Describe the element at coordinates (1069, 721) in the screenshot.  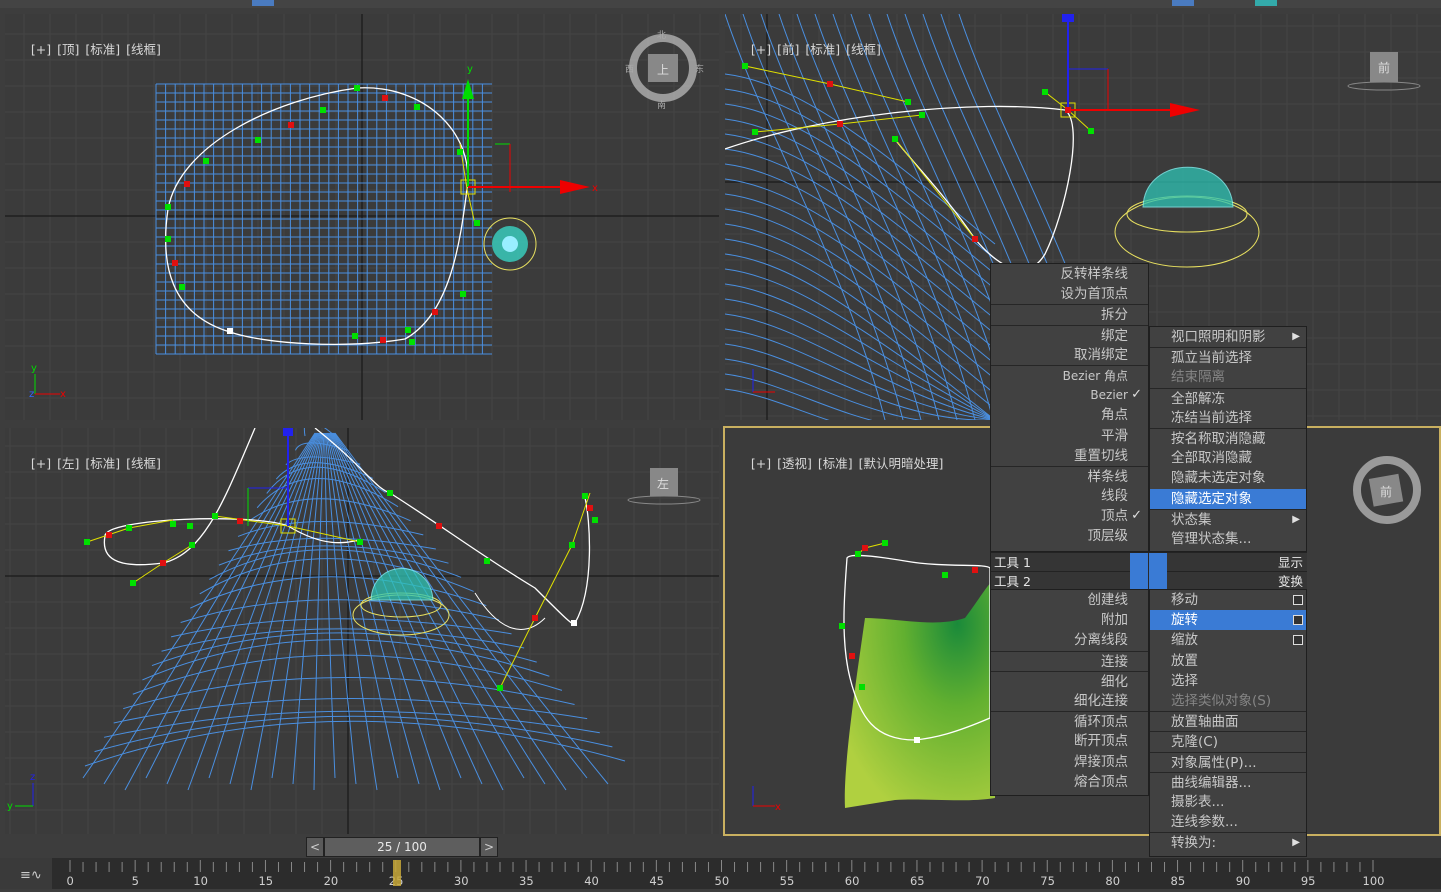
I see `menu-item: 循环顶点` at that location.